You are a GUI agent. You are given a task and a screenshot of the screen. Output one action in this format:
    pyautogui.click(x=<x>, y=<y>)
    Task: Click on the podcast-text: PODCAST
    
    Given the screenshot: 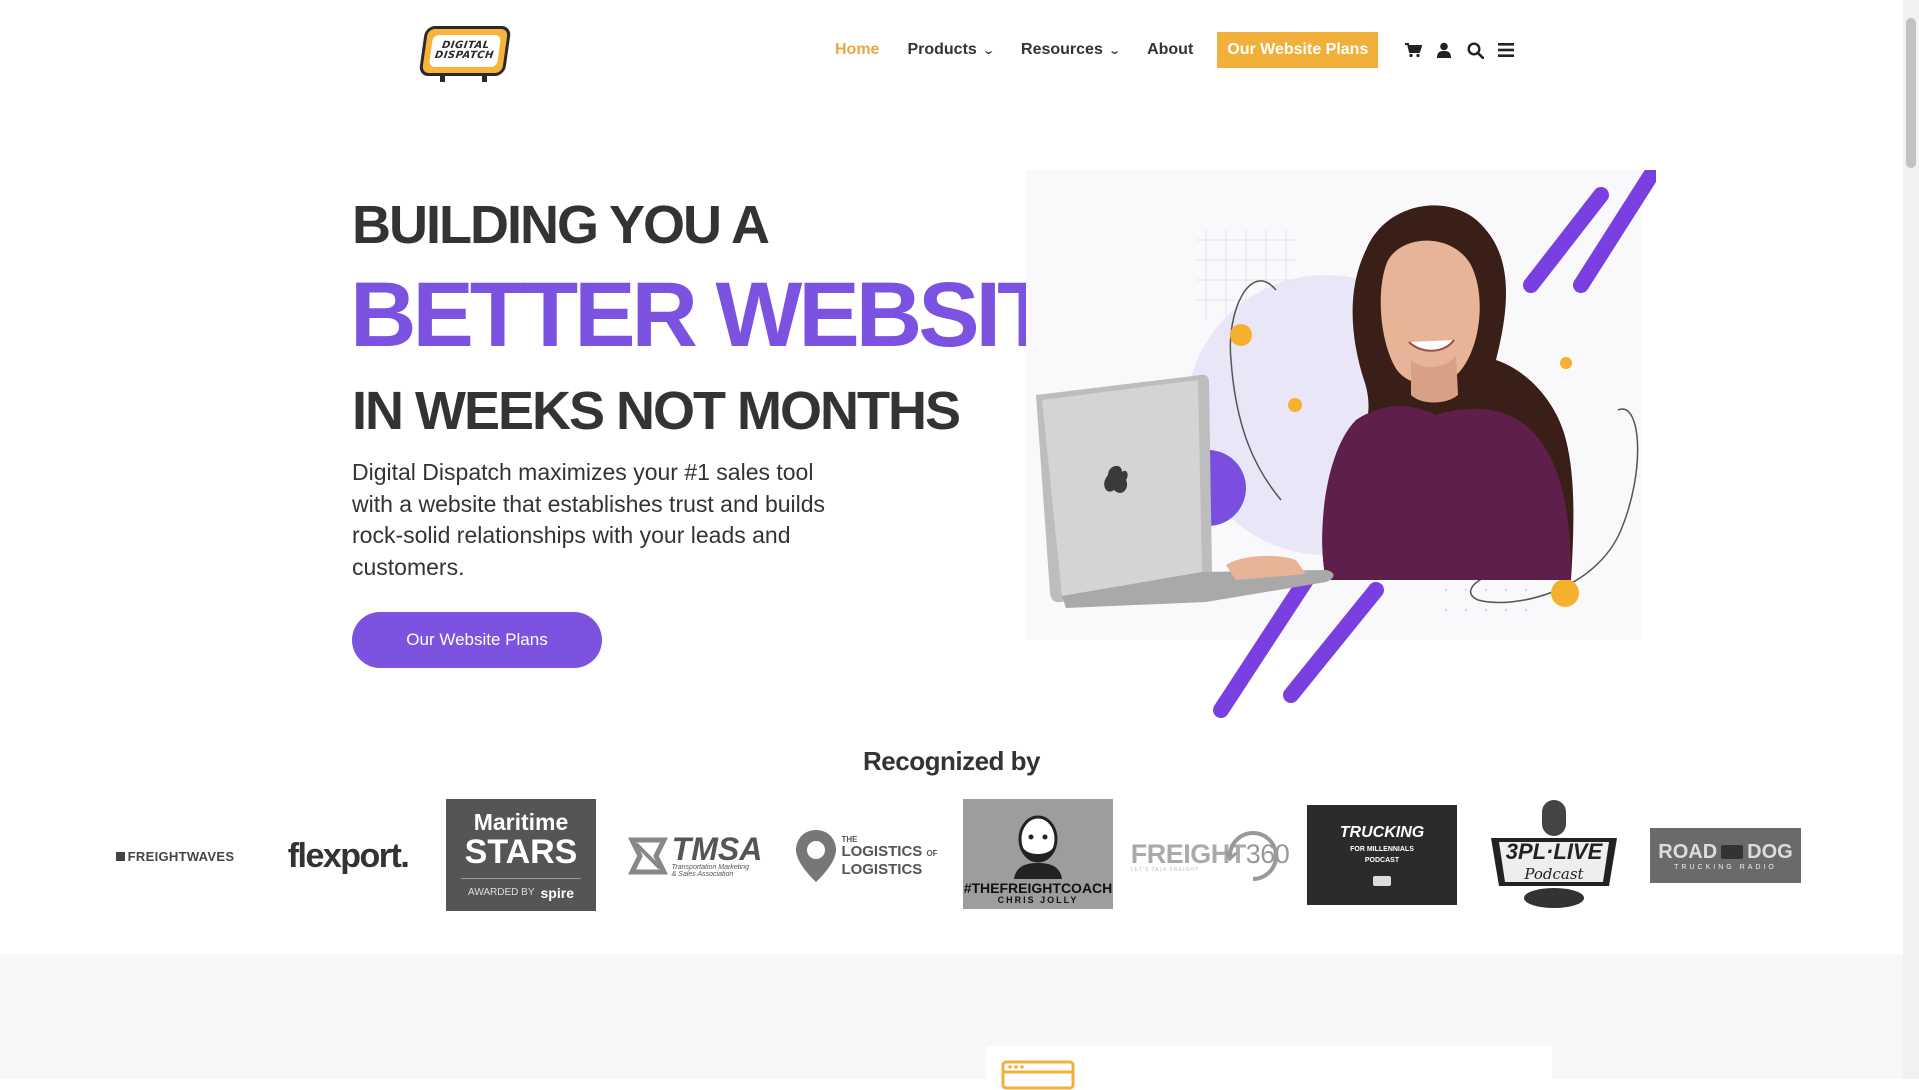 What is the action you would take?
    pyautogui.click(x=1382, y=860)
    